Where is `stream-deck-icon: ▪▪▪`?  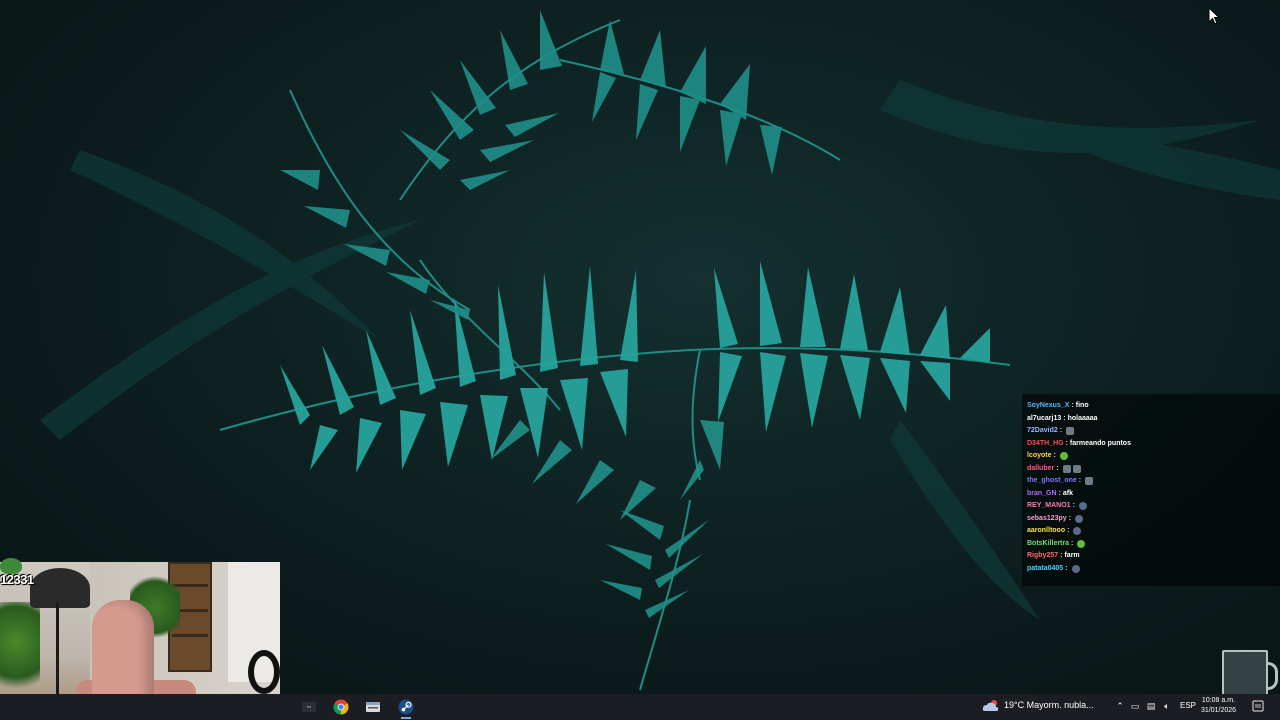
stream-deck-icon: ▪▪▪ is located at coordinates (309, 707).